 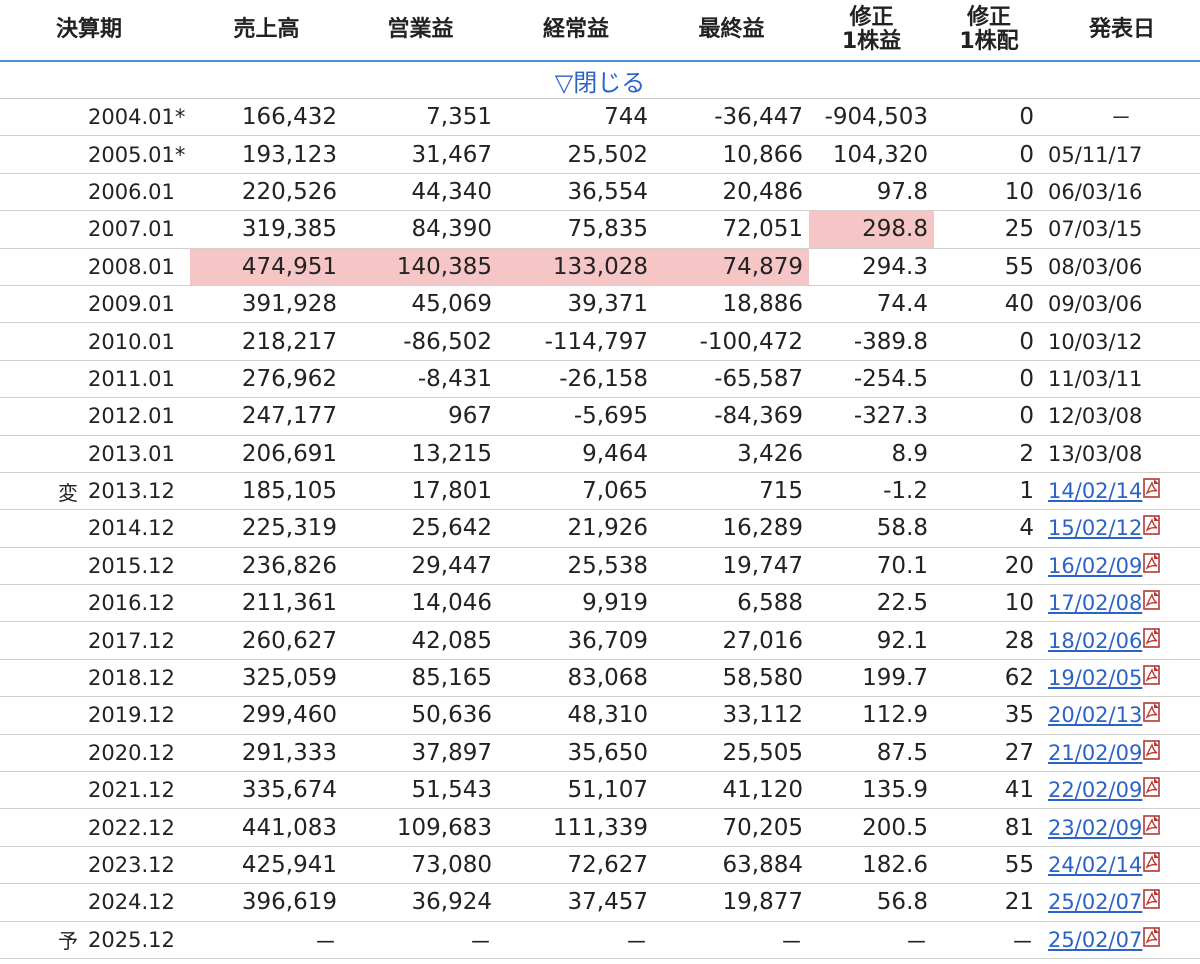 I want to click on cell-dividend: 4, so click(x=989, y=528).